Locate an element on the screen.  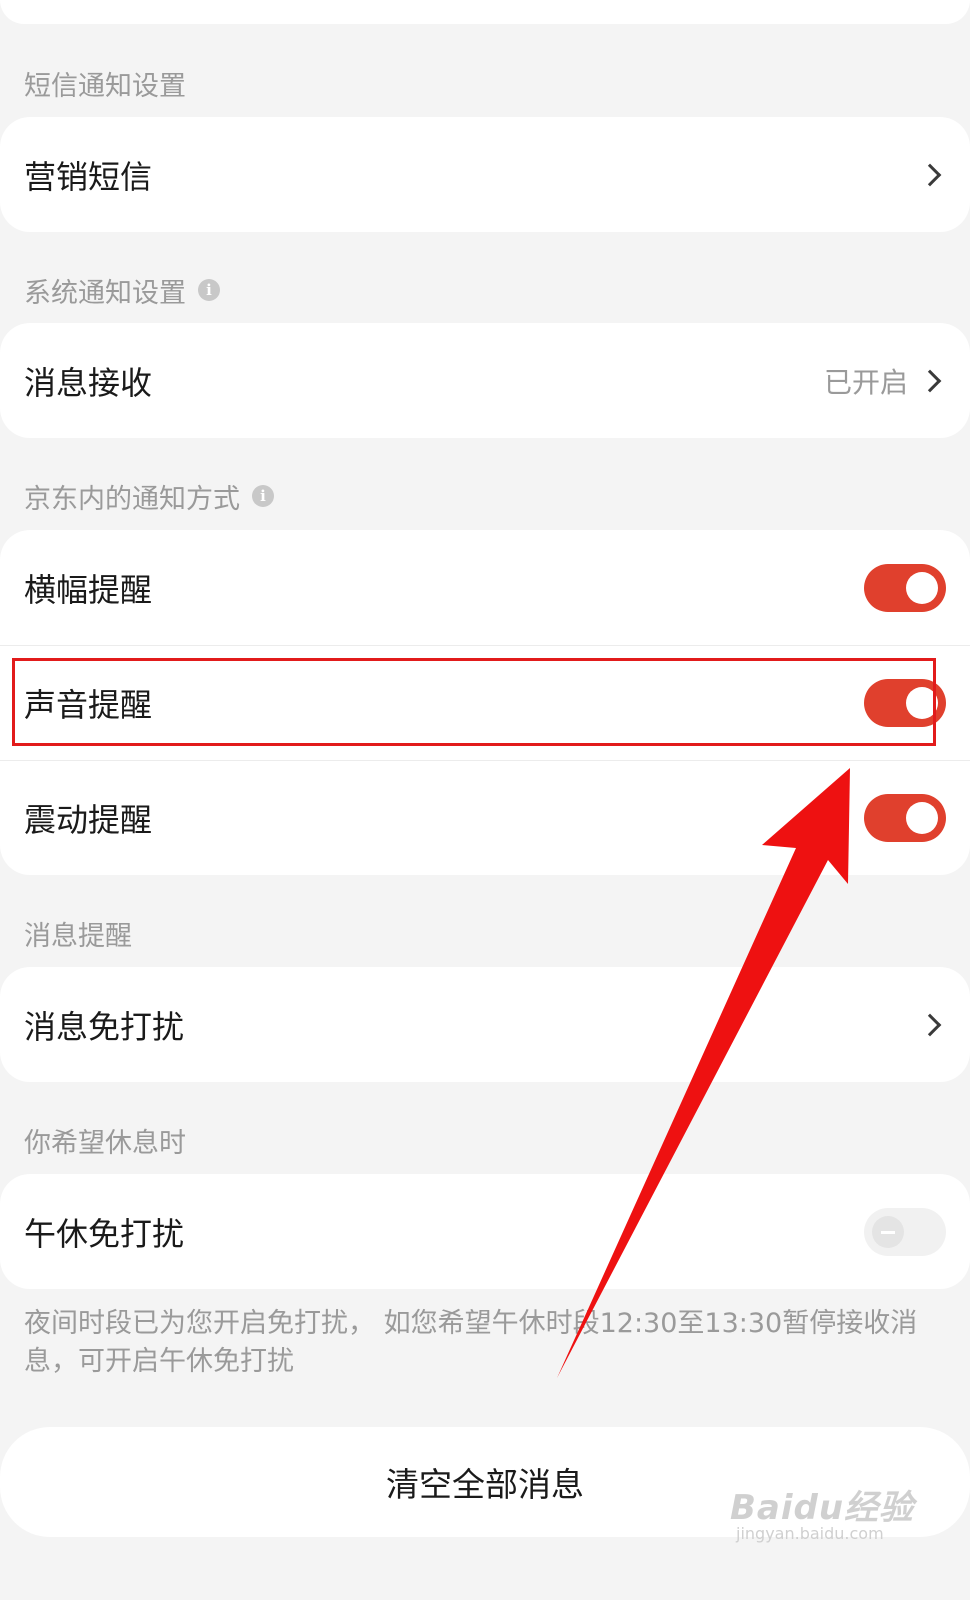
row-marketing-sms: 营销短信 is located at coordinates (485, 174).